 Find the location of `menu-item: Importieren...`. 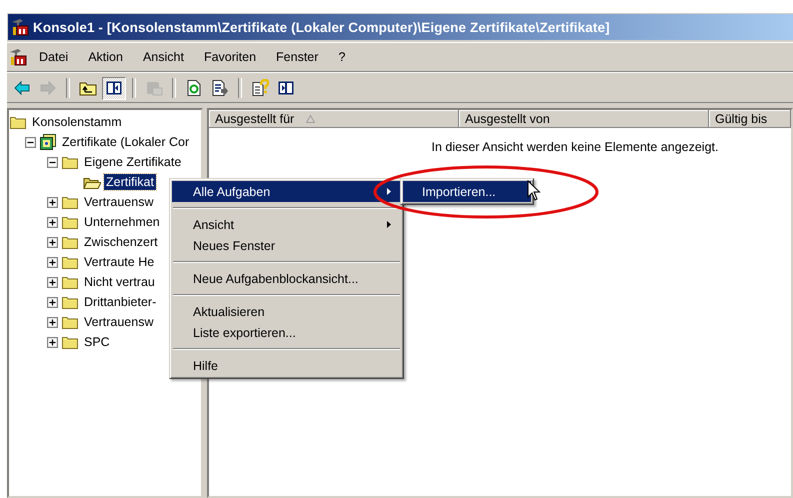

menu-item: Importieren... is located at coordinates (467, 191).